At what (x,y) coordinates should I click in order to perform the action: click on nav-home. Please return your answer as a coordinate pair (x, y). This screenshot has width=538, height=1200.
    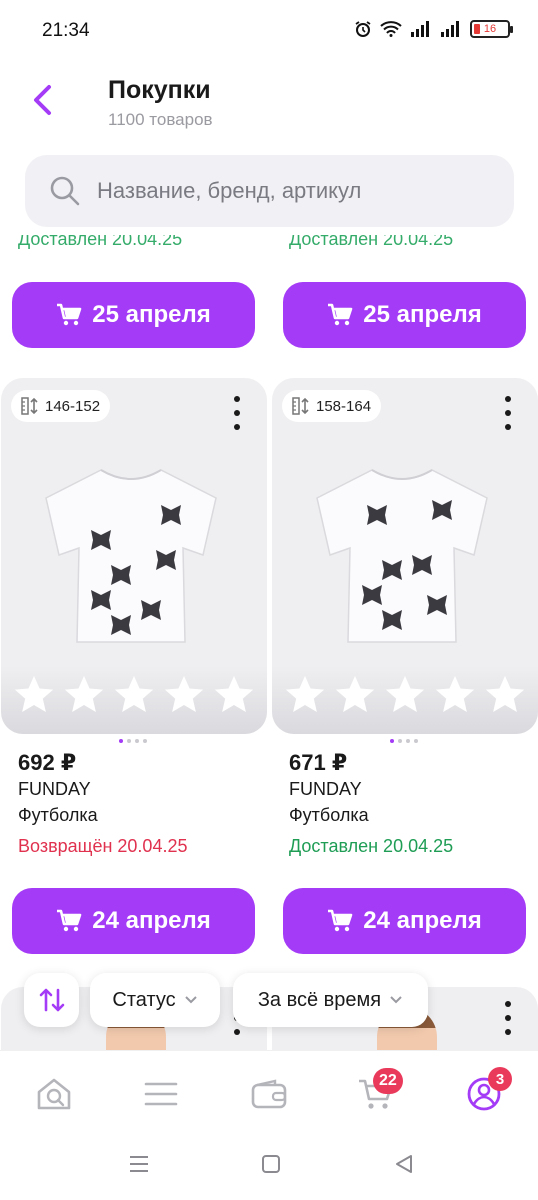
    Looking at the image, I should click on (54, 1094).